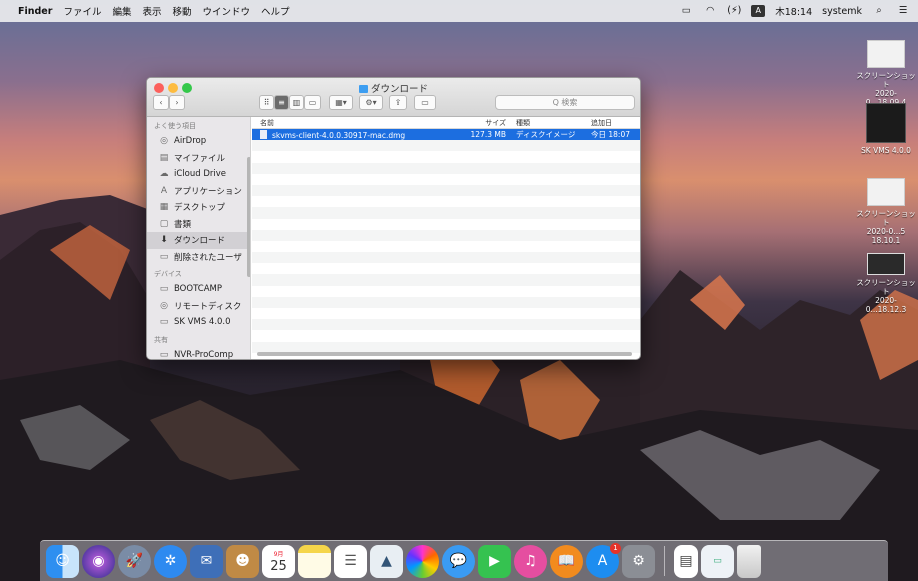 This screenshot has width=918, height=581. What do you see at coordinates (686, 11) in the screenshot?
I see `airplay-icon: ▭` at bounding box center [686, 11].